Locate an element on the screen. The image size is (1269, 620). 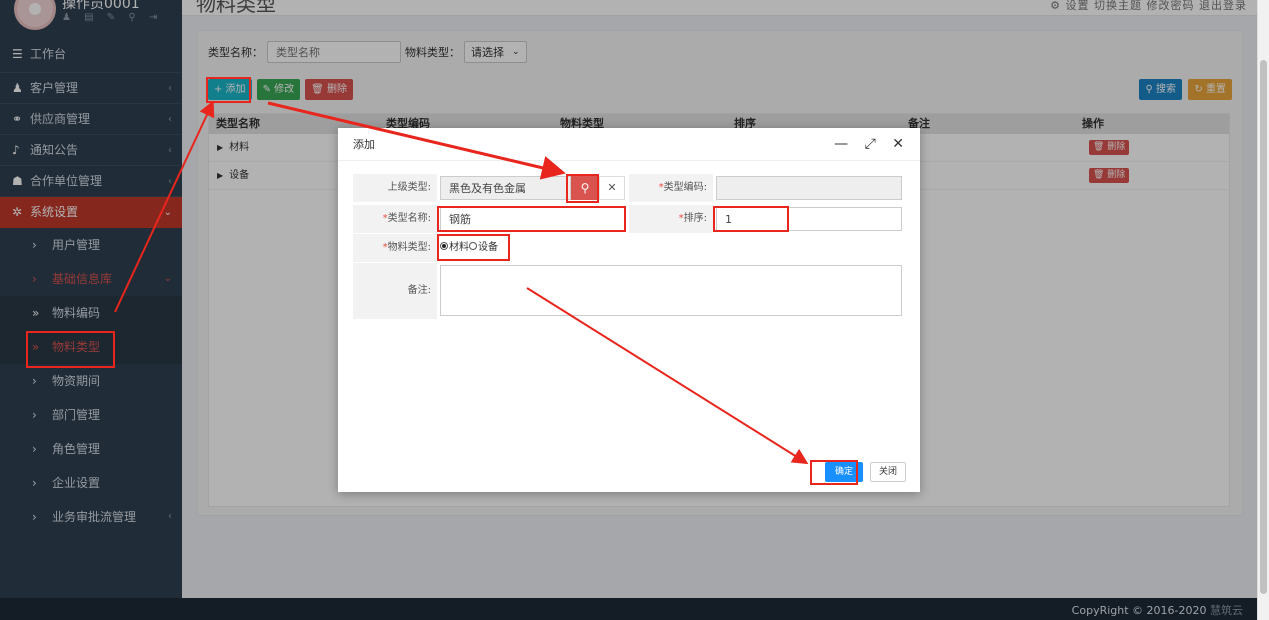
page-scrollbar is located at coordinates (1263, 310).